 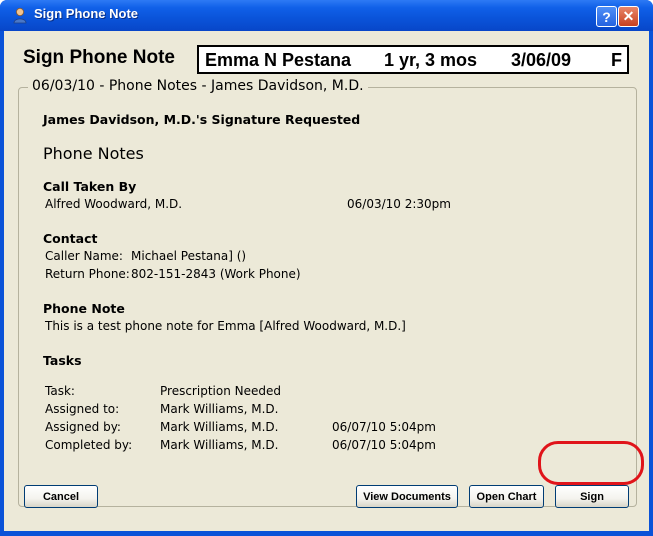 What do you see at coordinates (216, 274) in the screenshot?
I see `return-phone-value: 802-151-2843 (Work Phone)` at bounding box center [216, 274].